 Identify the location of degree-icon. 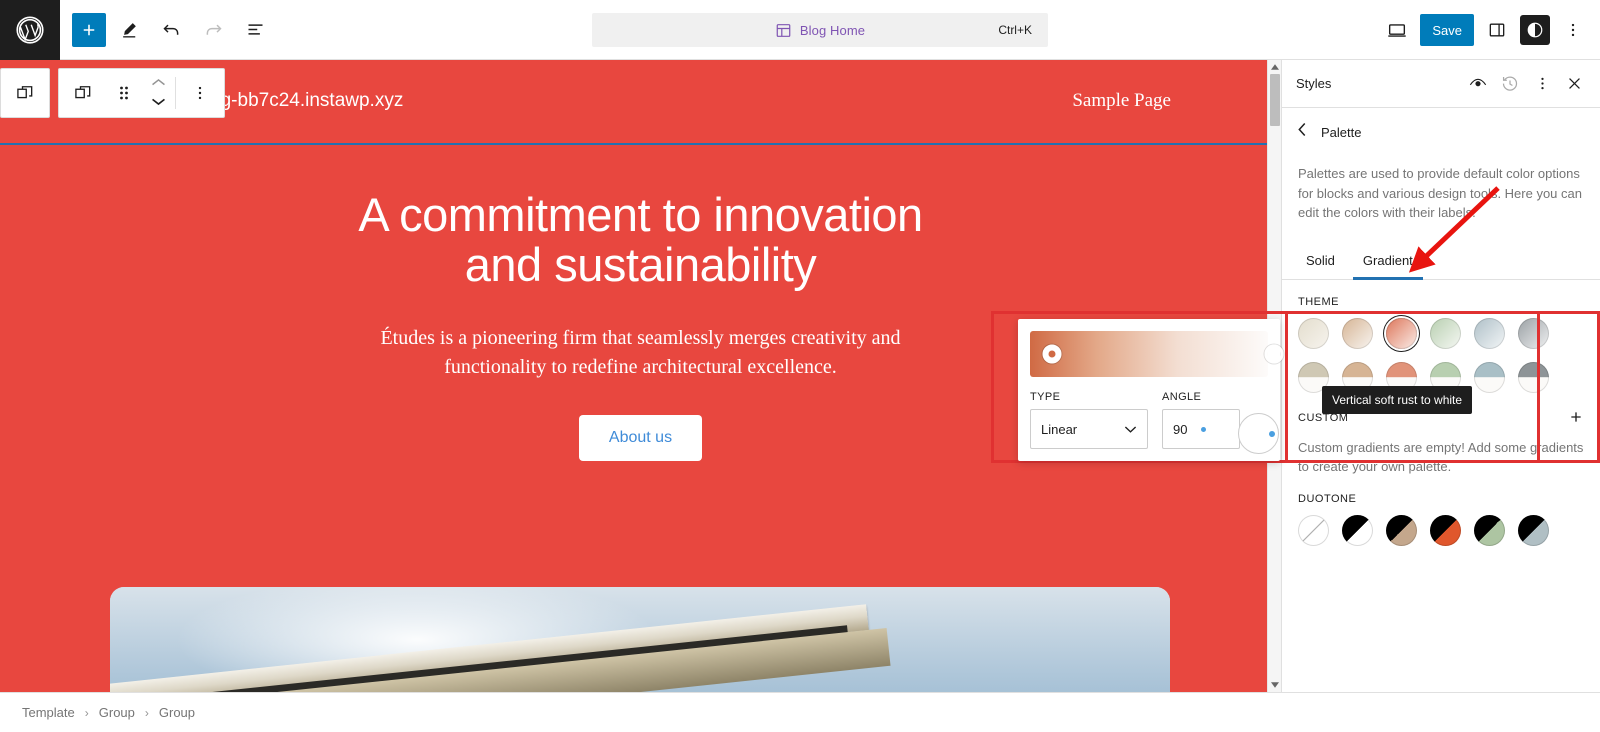
(1204, 429).